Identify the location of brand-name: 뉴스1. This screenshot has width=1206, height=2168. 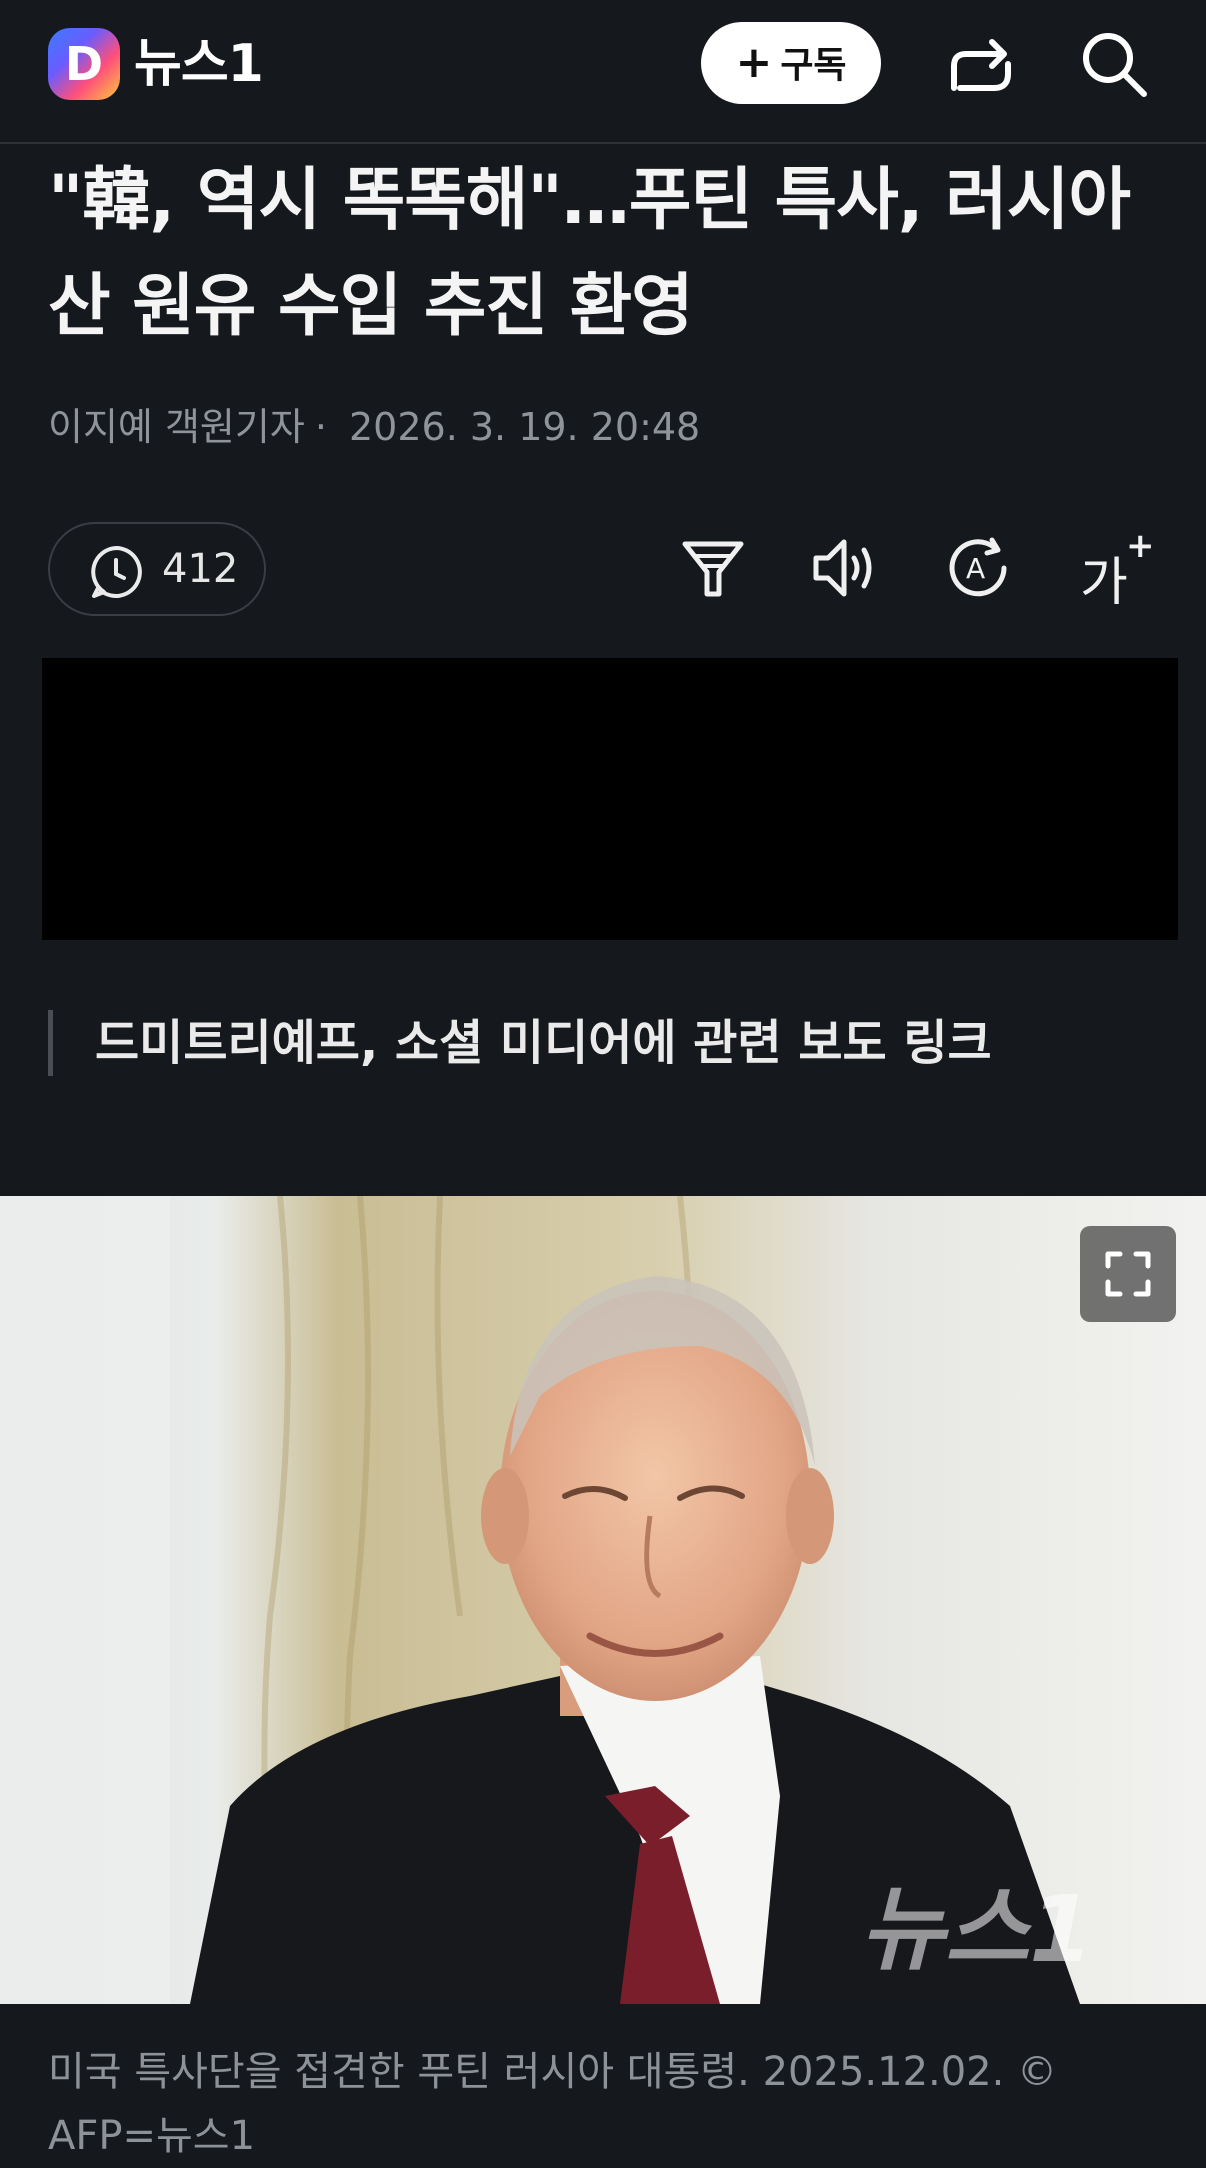
(199, 64).